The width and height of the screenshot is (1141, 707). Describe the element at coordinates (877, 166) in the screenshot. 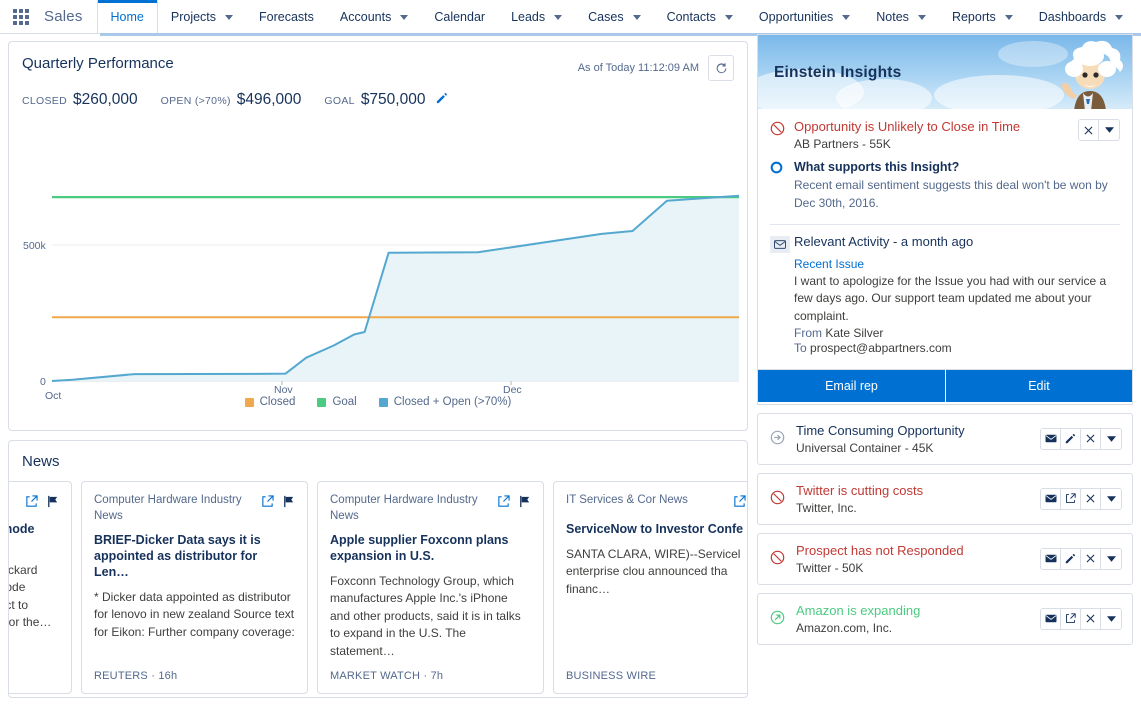

I see `support-title: What supports this Insight?` at that location.